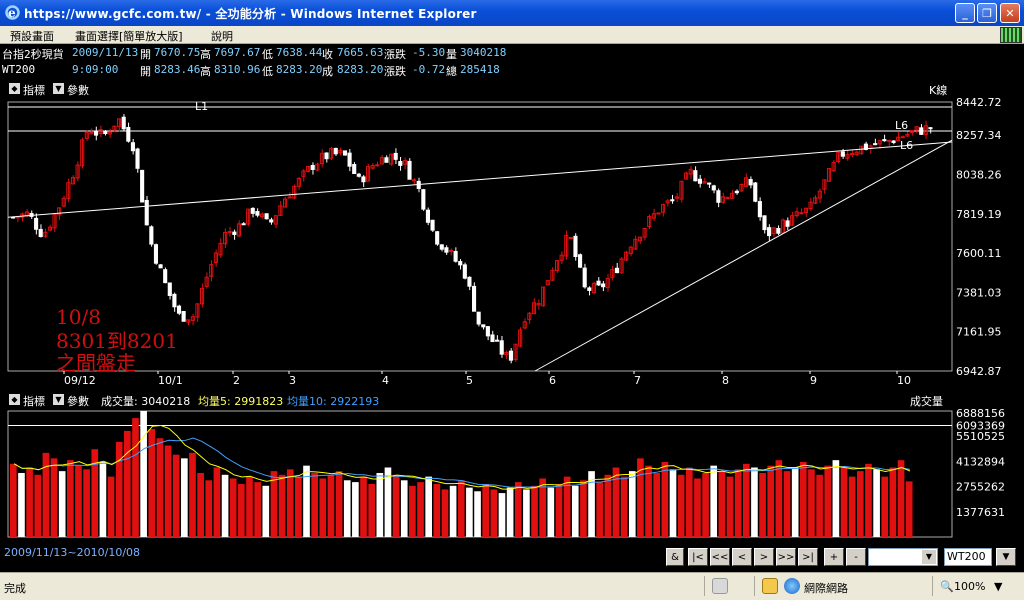 The height and width of the screenshot is (600, 1024). What do you see at coordinates (552, 380) in the screenshot?
I see `price-x-tick-label: 6` at bounding box center [552, 380].